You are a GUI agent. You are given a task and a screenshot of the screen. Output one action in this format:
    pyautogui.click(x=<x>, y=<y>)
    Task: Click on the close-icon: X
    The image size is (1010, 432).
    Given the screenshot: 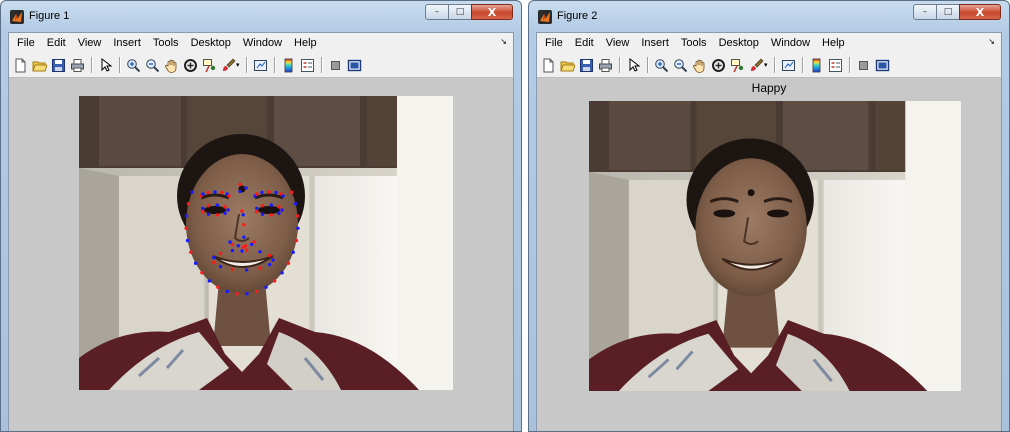 What is the action you would take?
    pyautogui.click(x=980, y=12)
    